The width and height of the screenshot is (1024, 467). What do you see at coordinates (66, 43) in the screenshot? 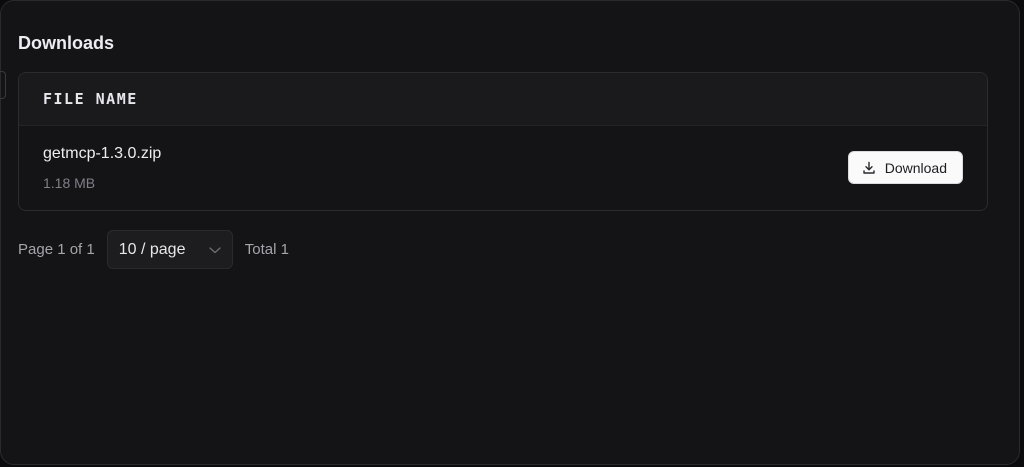
I see `page-title: Downloads` at bounding box center [66, 43].